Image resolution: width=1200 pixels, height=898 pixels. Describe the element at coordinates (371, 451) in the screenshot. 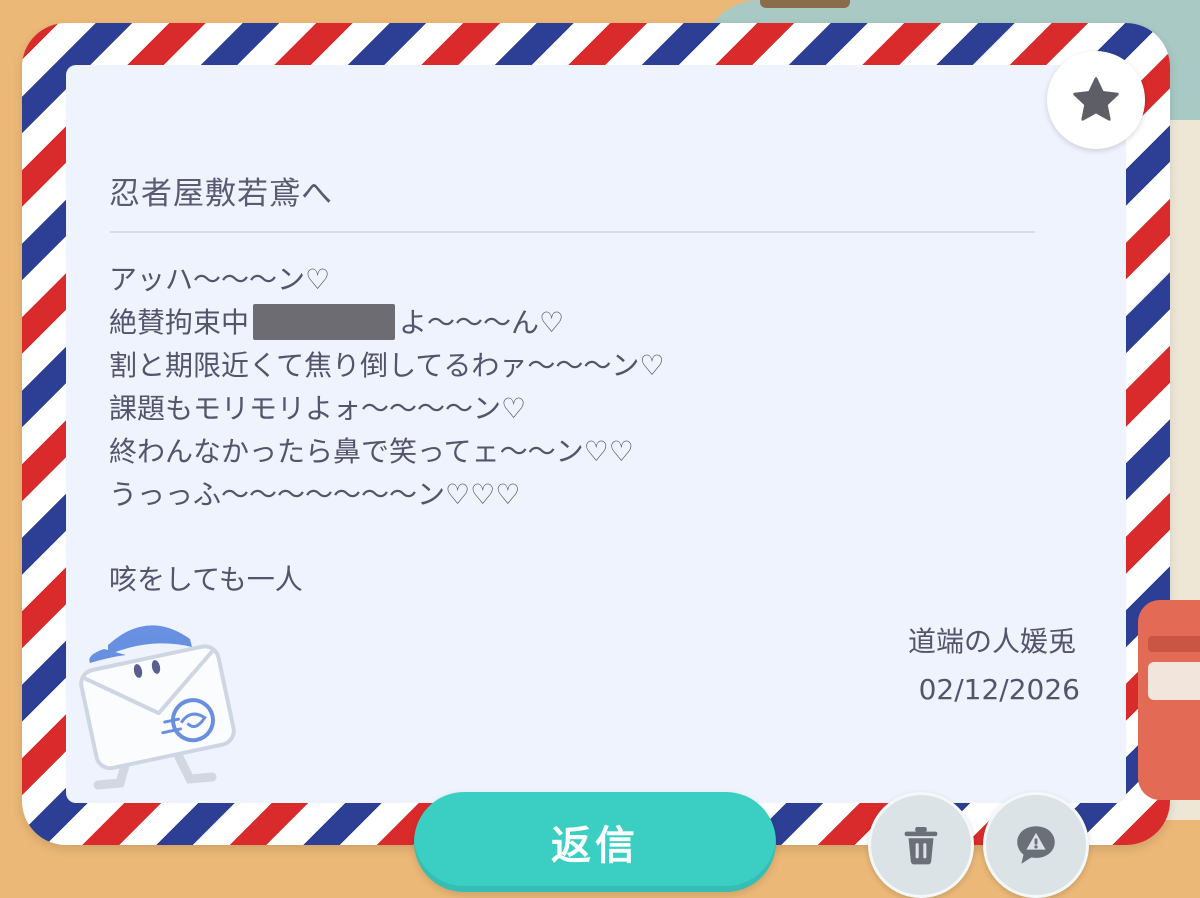

I see `letter-line: 終わんなかったら鼻で笑ってェ〜〜ン♡♡` at that location.